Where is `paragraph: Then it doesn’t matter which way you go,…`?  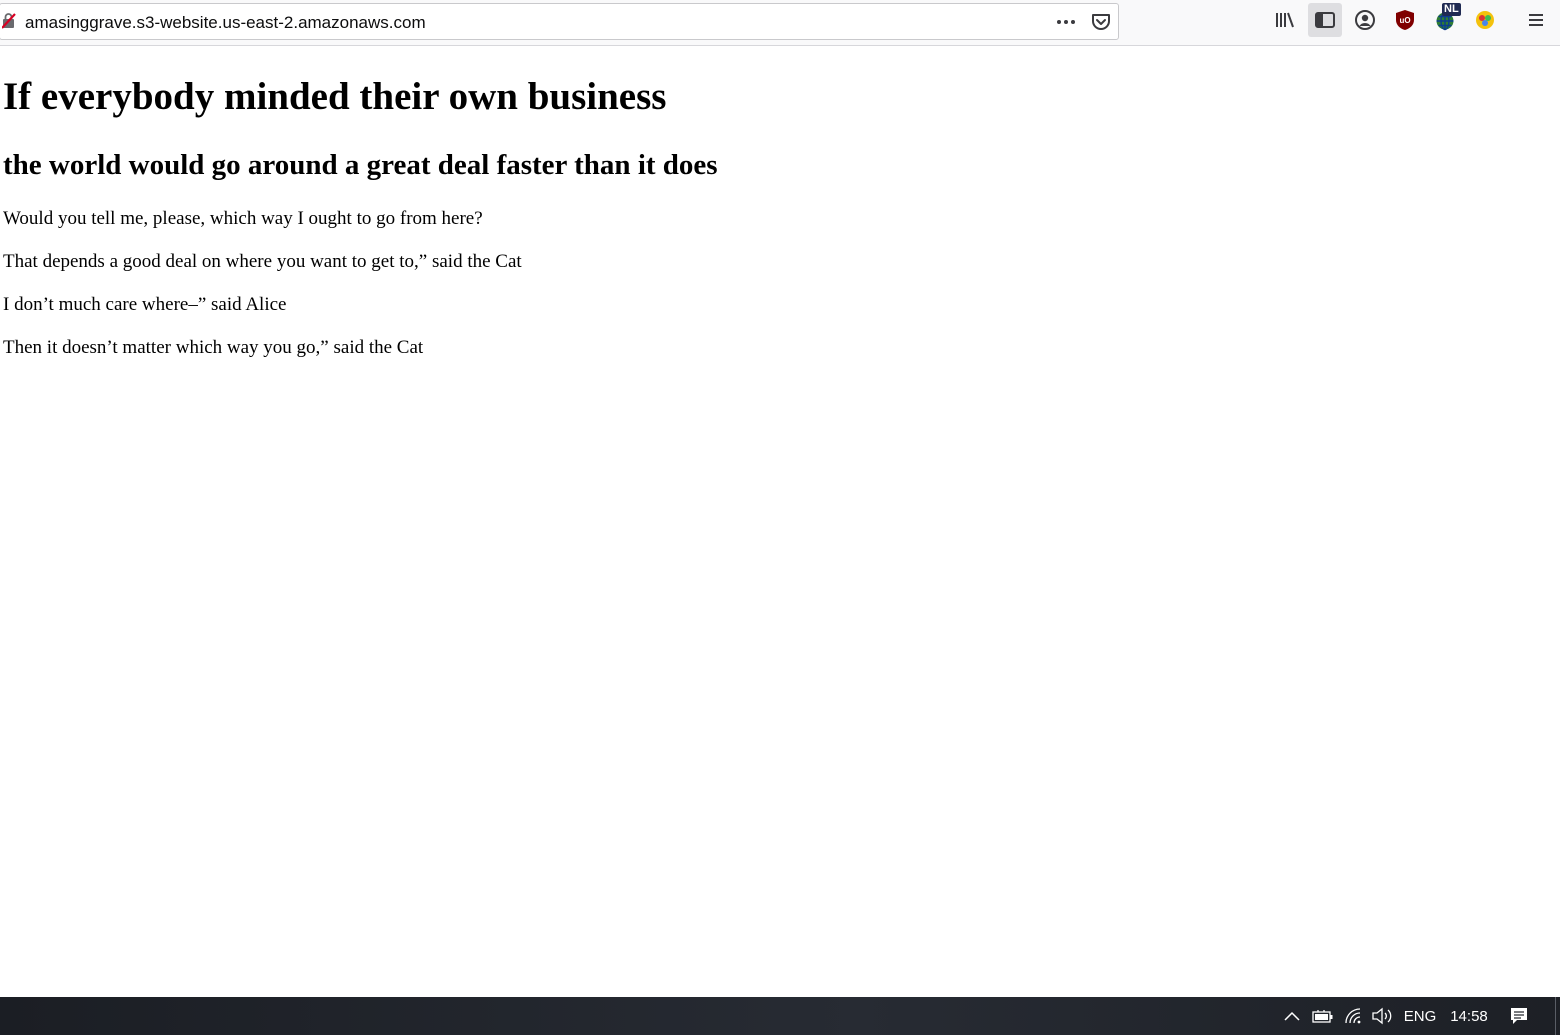
paragraph: Then it doesn’t matter which way you go,… is located at coordinates (213, 347).